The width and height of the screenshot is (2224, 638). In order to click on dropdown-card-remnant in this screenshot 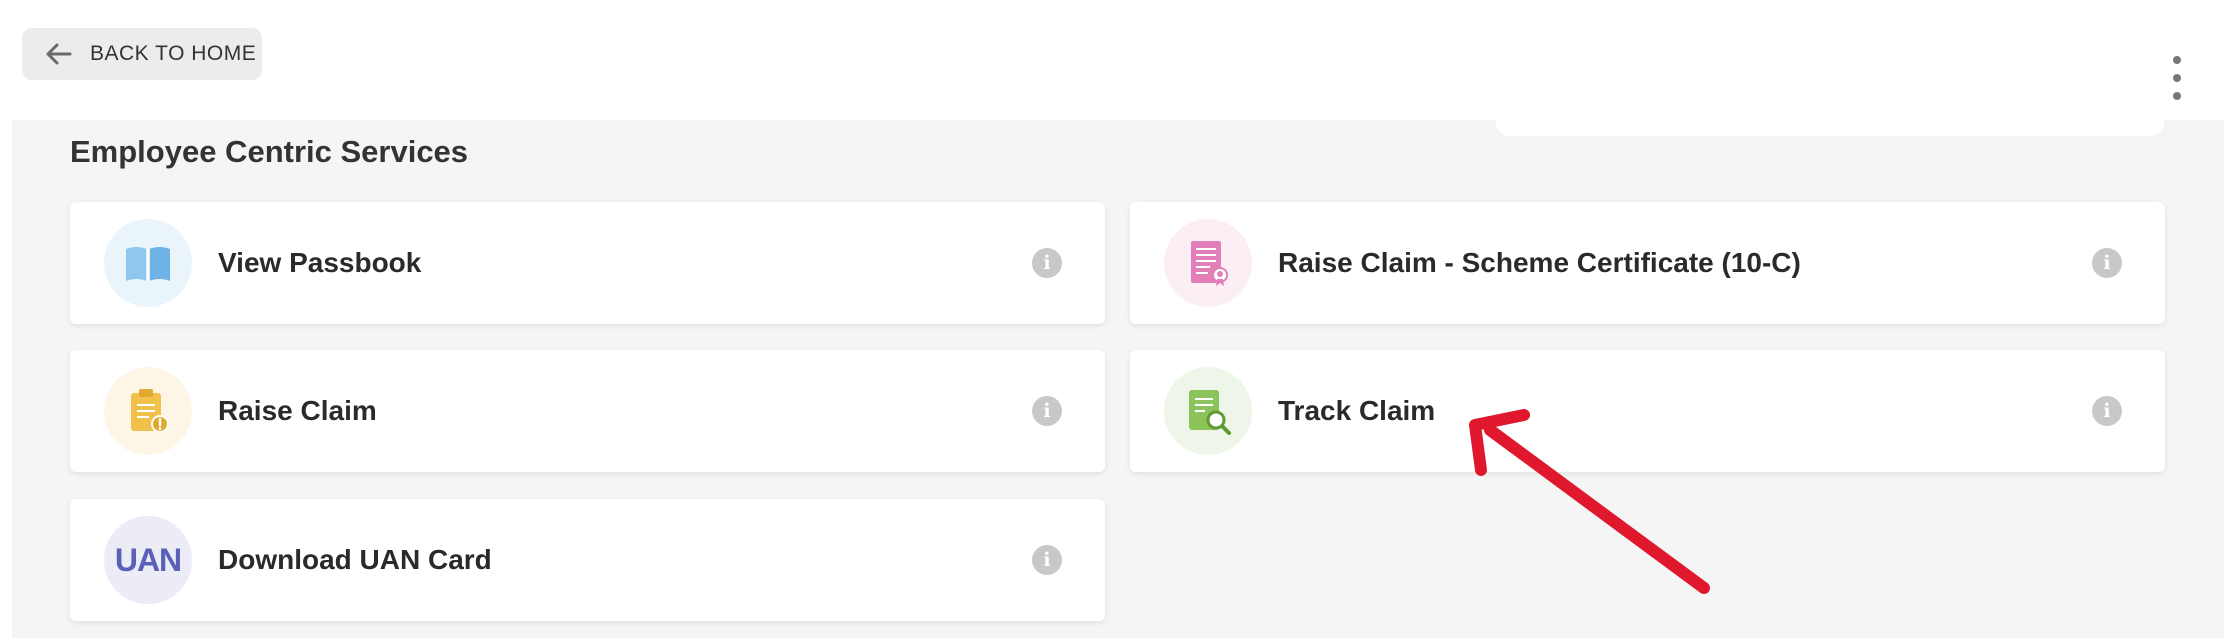, I will do `click(1830, 118)`.